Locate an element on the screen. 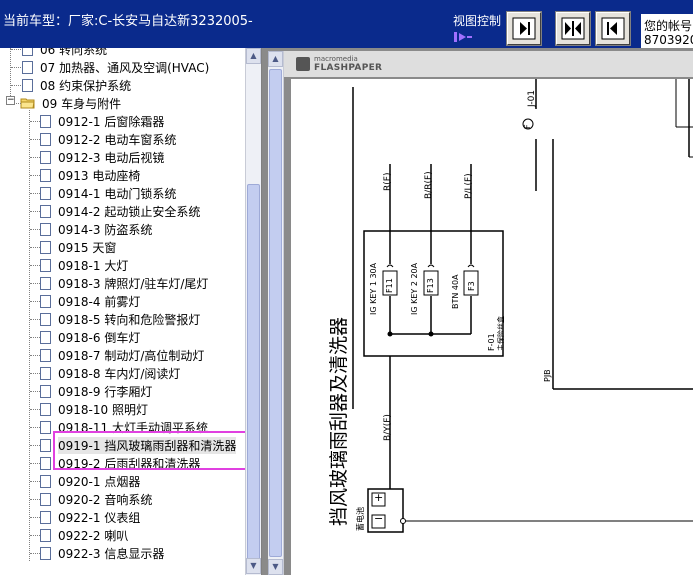 The width and height of the screenshot is (693, 575). ground-circle-label: F is located at coordinates (527, 126).